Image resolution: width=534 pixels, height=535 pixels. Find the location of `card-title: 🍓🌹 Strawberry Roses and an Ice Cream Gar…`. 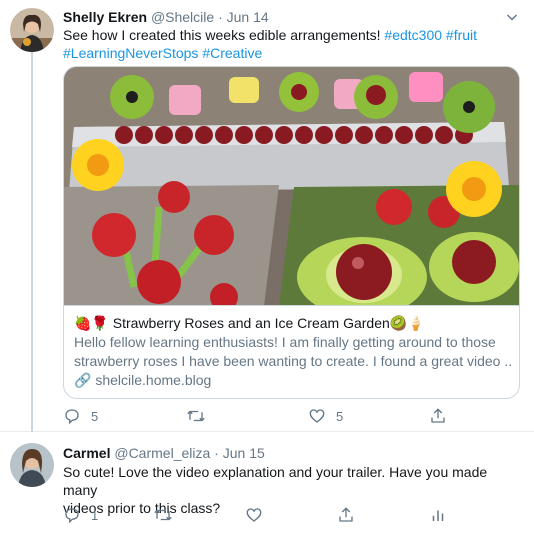

card-title: 🍓🌹 Strawberry Roses and an Ice Cream Gar… is located at coordinates (292, 323).